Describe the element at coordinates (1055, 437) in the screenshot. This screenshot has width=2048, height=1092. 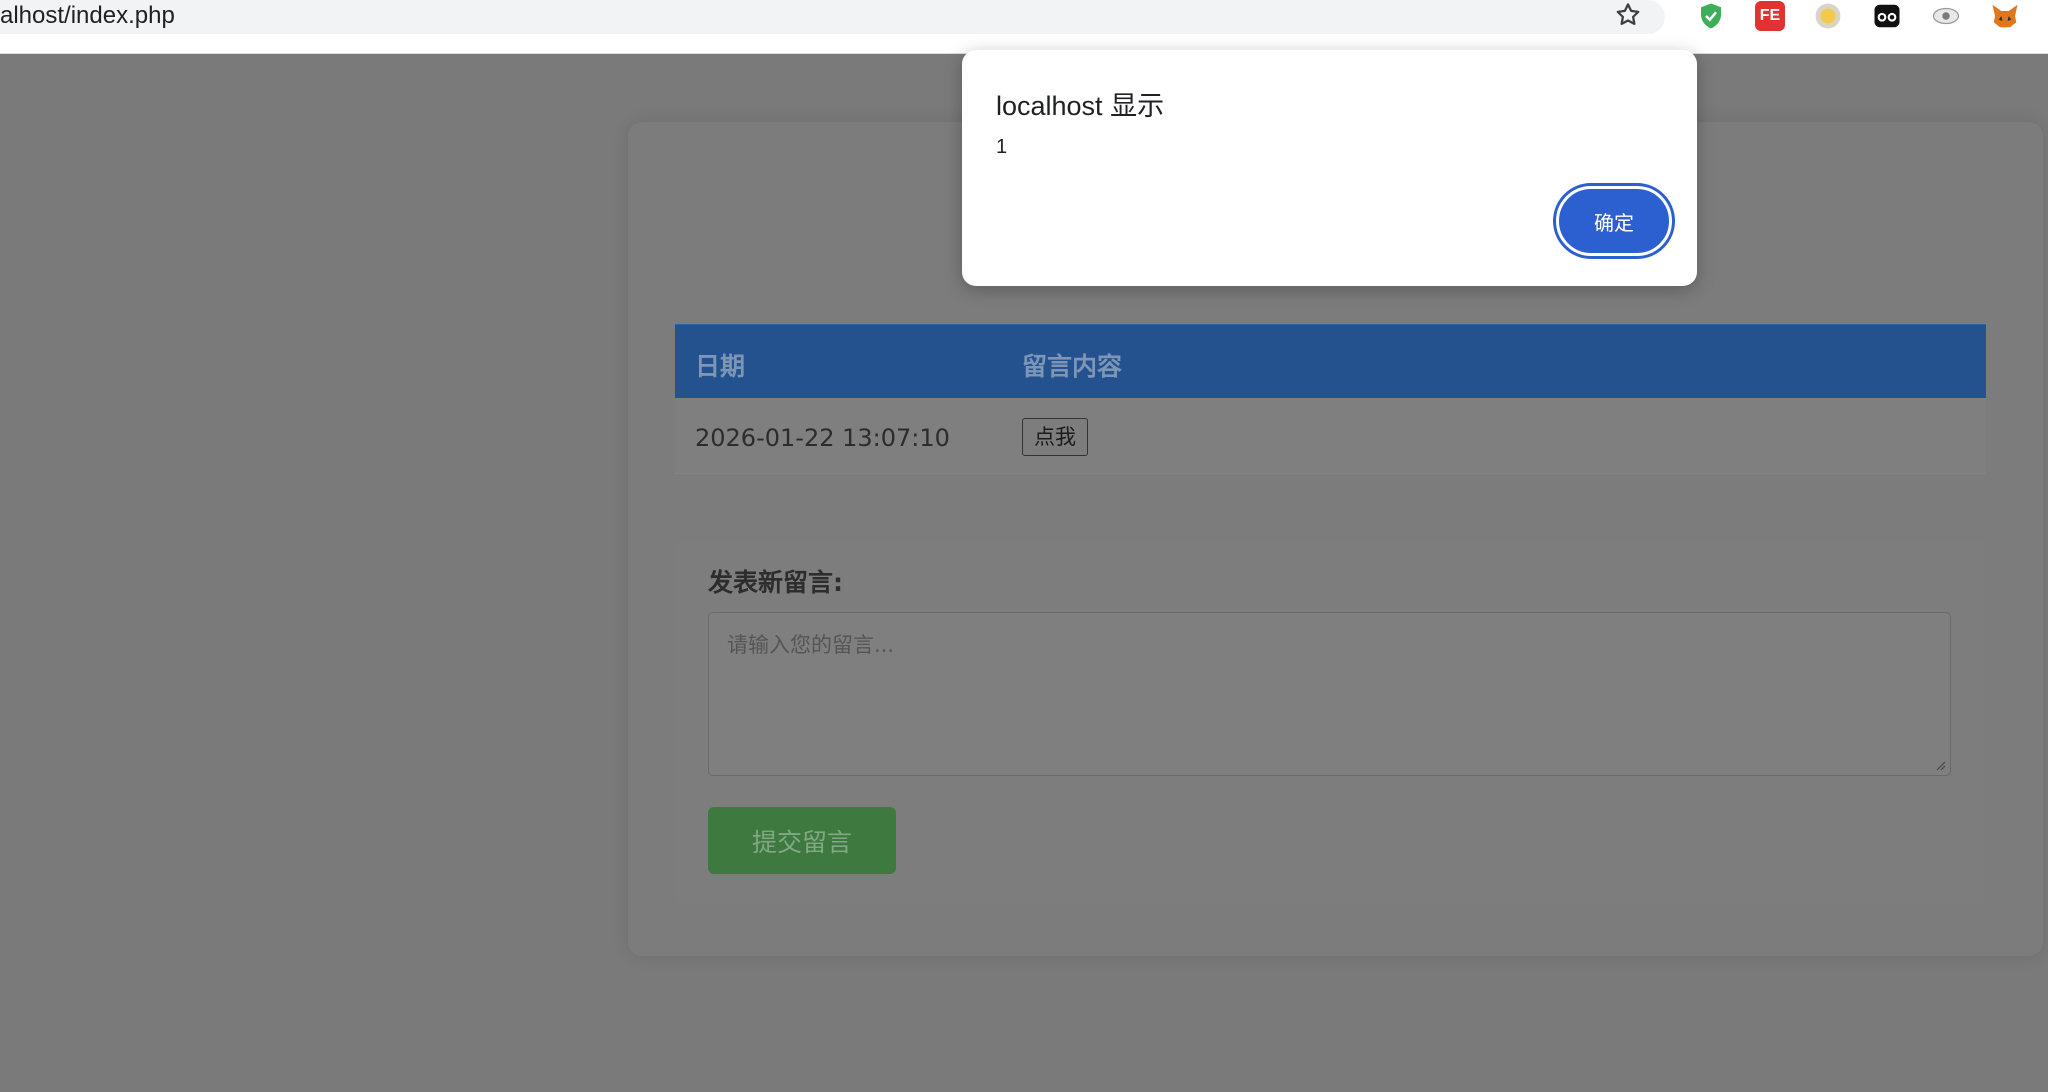
I see `click-me-button: 点我` at that location.